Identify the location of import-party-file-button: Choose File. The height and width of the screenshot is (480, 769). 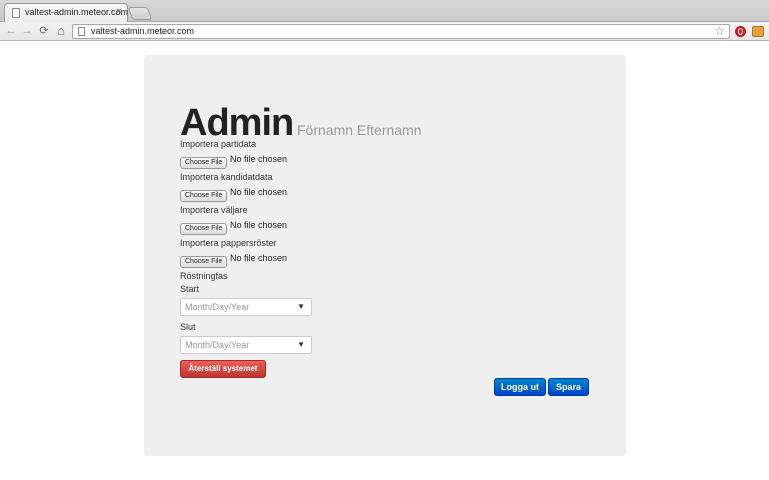
(204, 163).